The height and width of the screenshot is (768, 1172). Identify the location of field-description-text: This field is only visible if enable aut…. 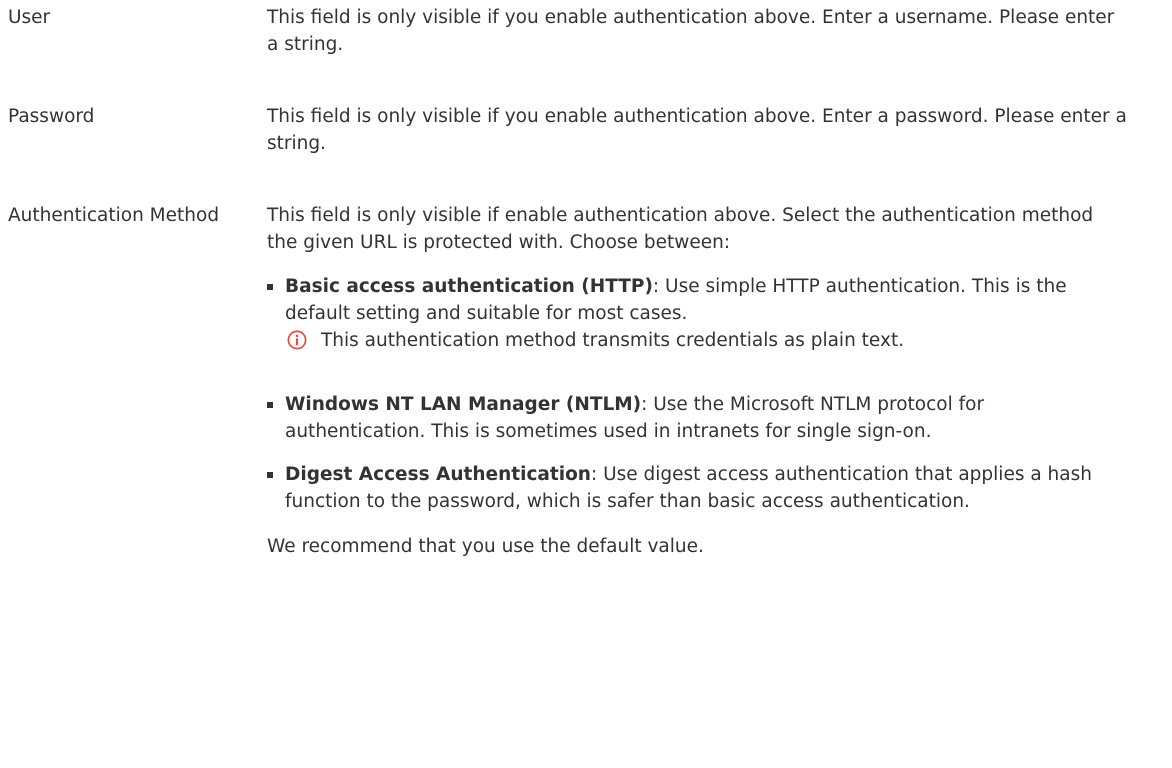
(680, 229).